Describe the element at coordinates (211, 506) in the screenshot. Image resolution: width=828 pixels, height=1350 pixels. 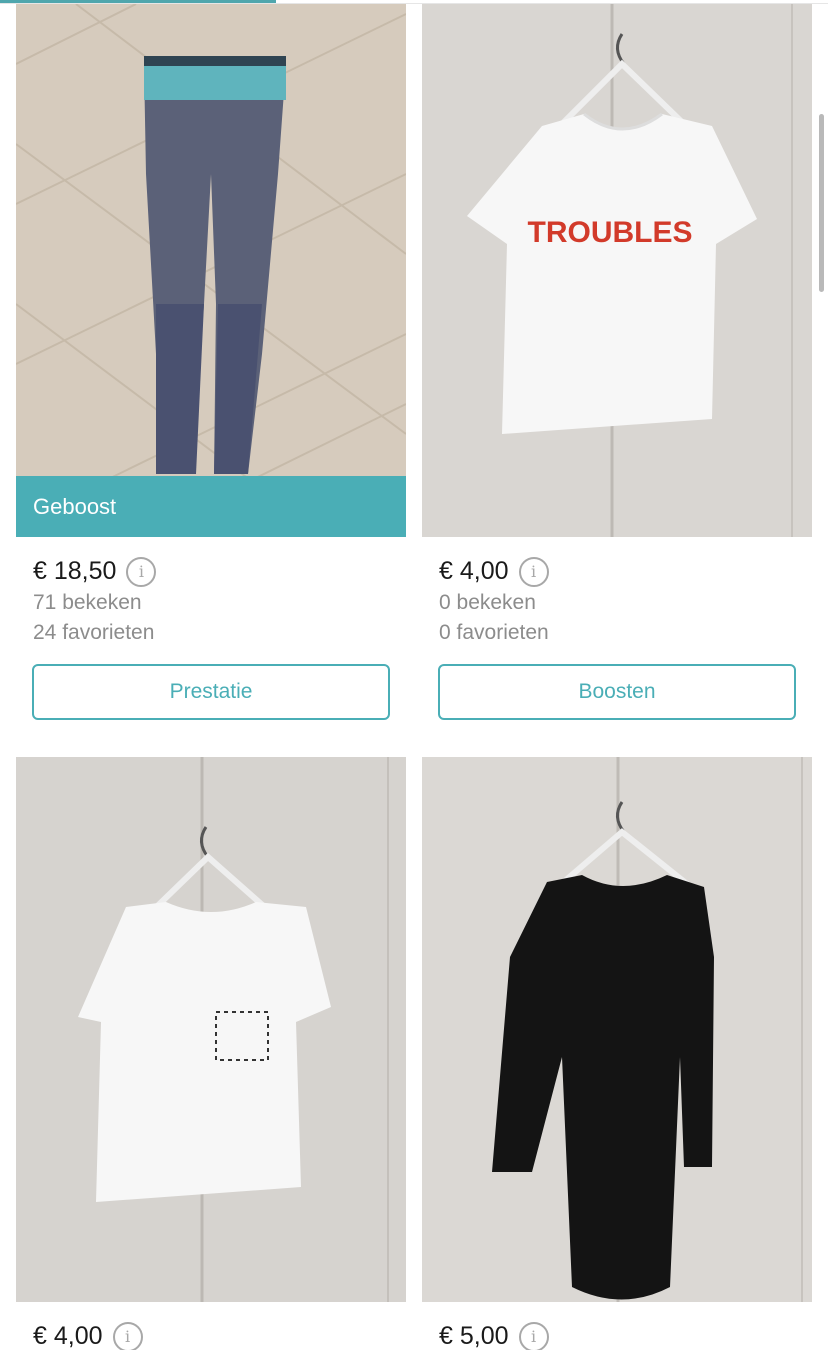
I see `boosted-banner: Geboost` at that location.